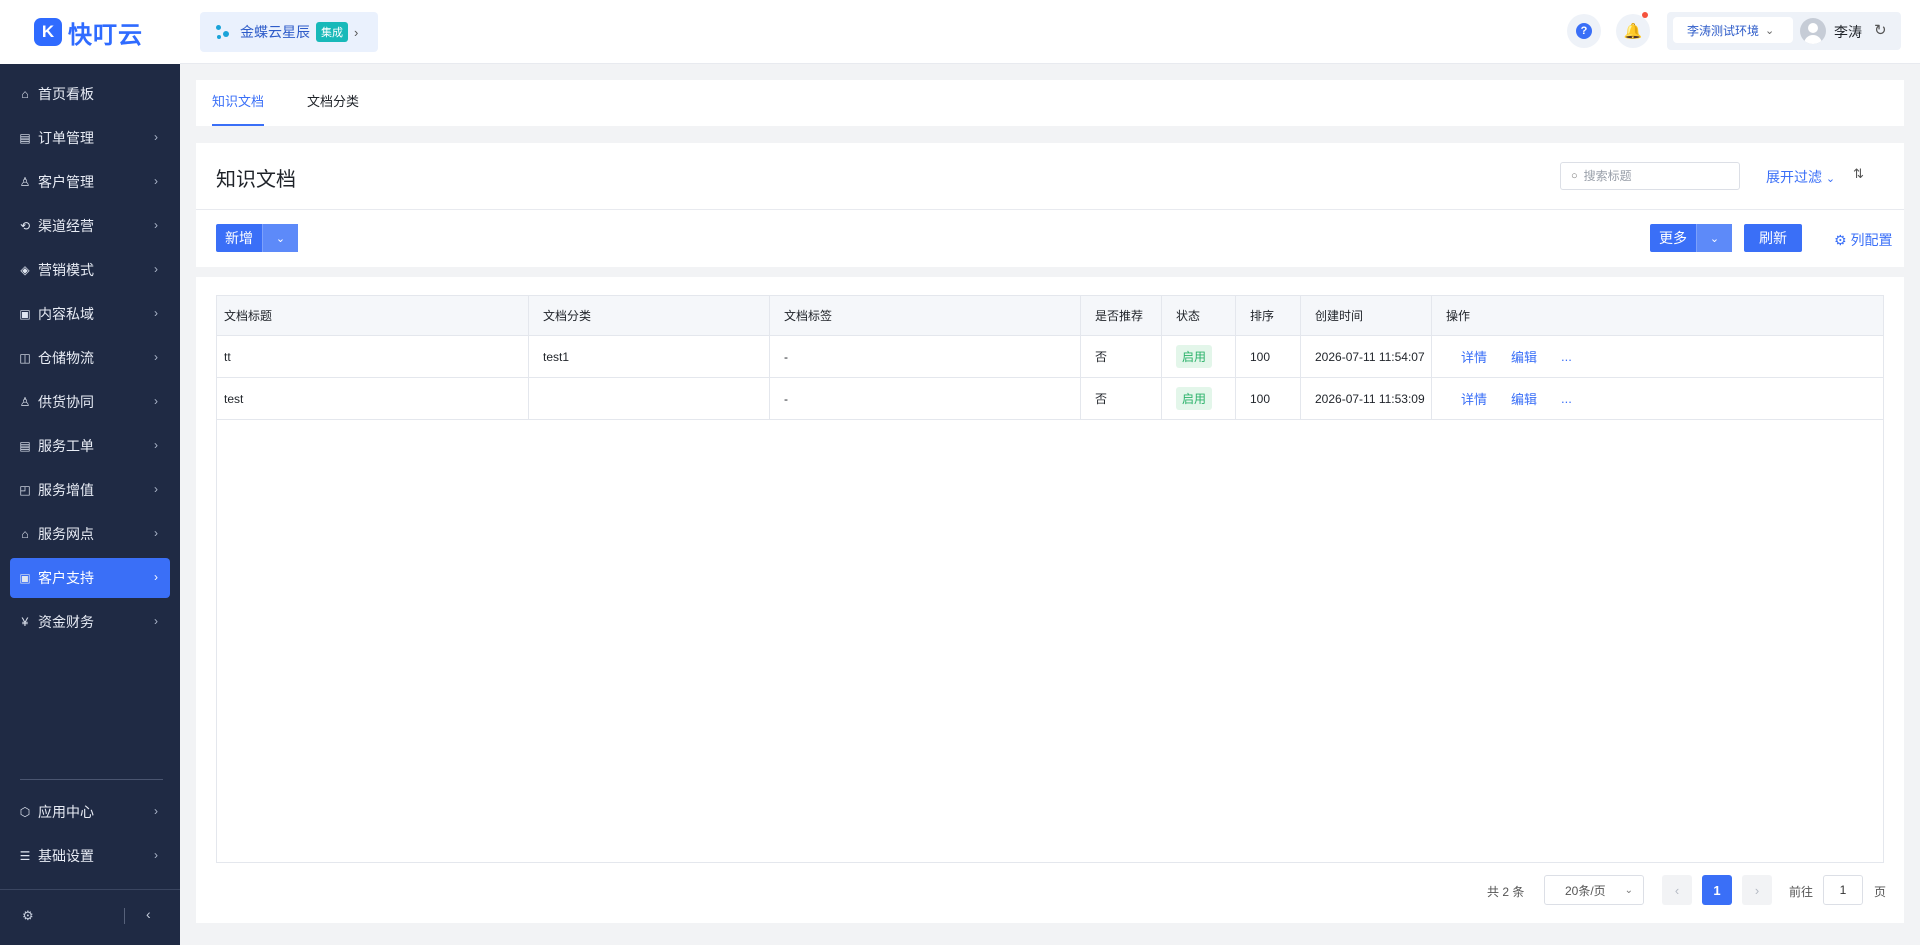 This screenshot has height=945, width=1920. Describe the element at coordinates (90, 490) in the screenshot. I see `sidebar-item: ◰ 服务增值 ›` at that location.